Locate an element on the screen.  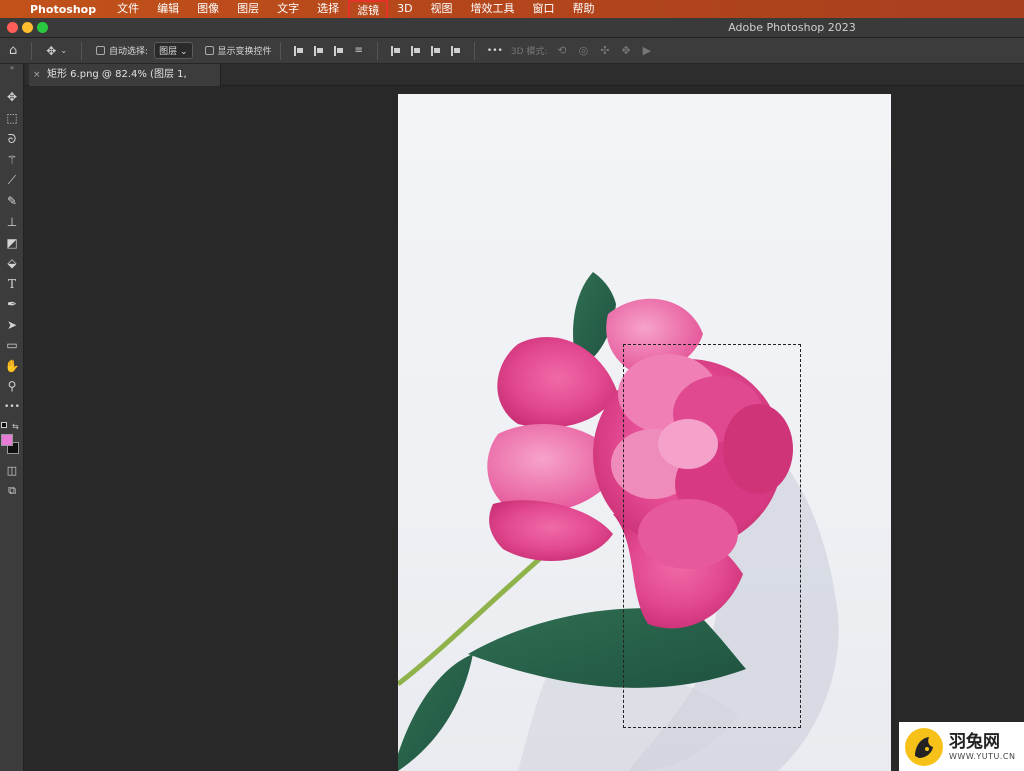
eraser-tool-icon: ◩ is located at coordinates (12, 243).